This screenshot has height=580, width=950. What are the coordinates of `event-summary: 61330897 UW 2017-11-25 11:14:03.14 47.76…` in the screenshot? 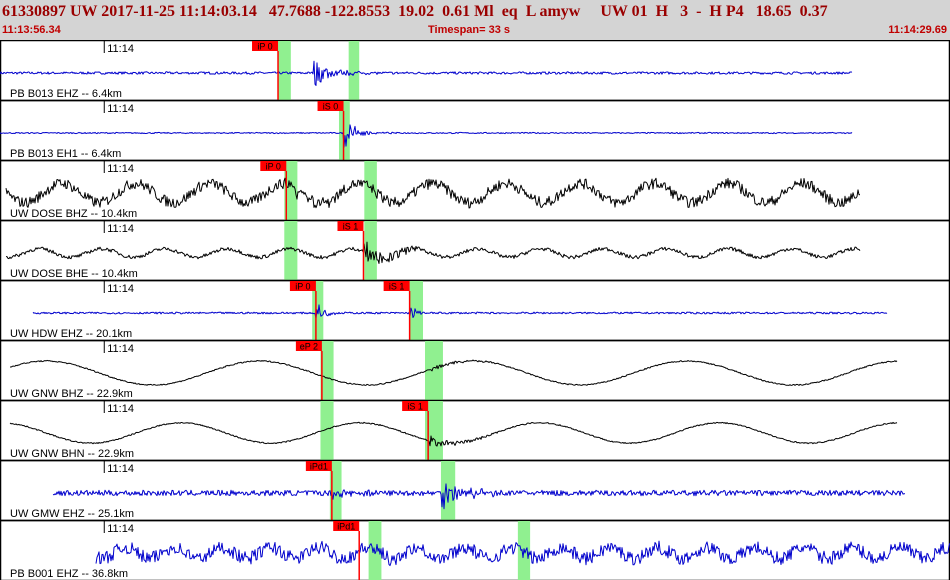 It's located at (415, 11).